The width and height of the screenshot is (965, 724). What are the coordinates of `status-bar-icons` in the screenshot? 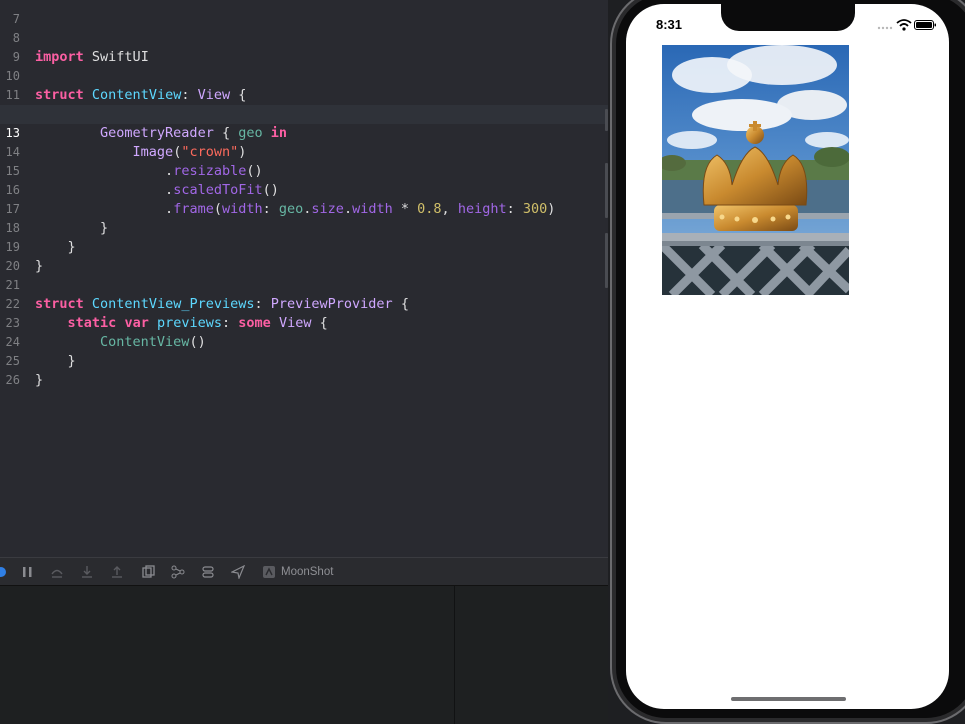 It's located at (907, 25).